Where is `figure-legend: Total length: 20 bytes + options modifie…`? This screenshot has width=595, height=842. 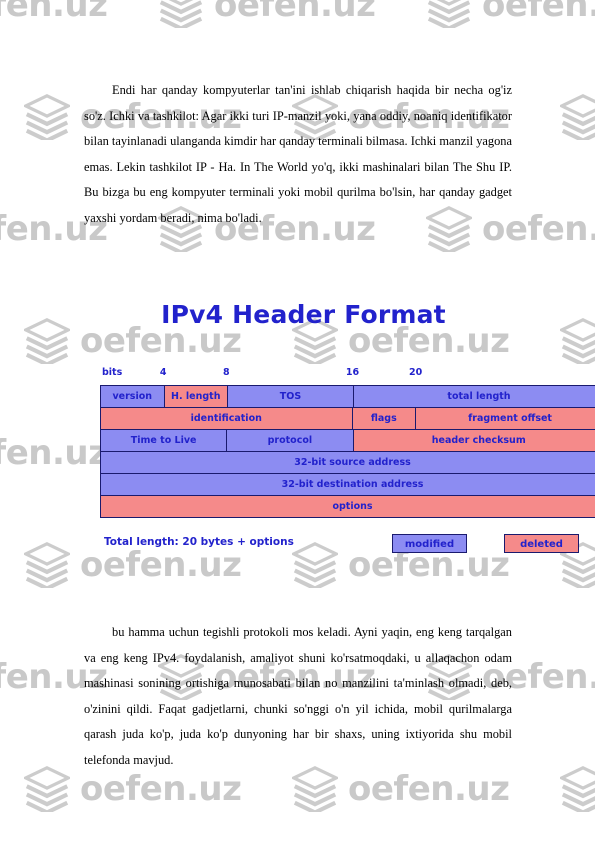
figure-legend: Total length: 20 bytes + options modifie… is located at coordinates (347, 545).